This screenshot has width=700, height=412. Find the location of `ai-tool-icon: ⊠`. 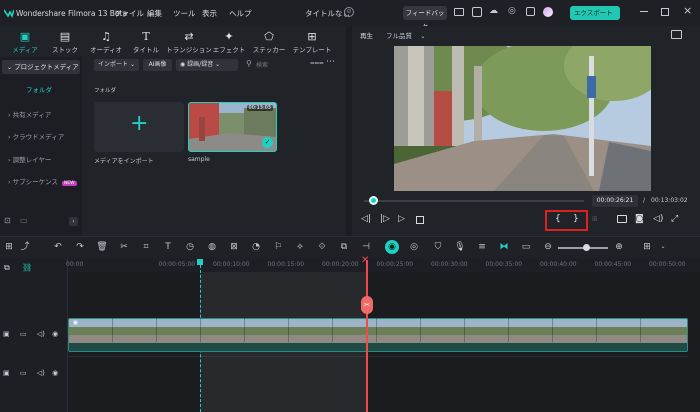

ai-tool-icon: ⊠ is located at coordinates (234, 247).